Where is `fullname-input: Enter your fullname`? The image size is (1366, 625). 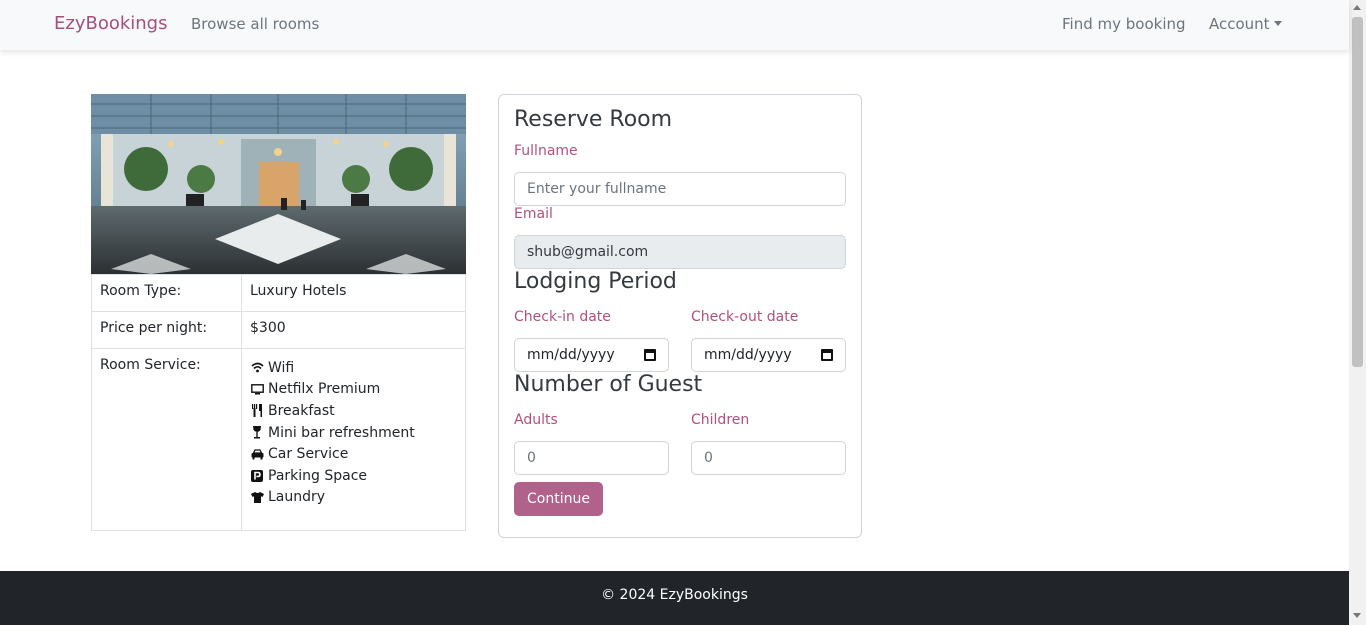
fullname-input: Enter your fullname is located at coordinates (680, 189).